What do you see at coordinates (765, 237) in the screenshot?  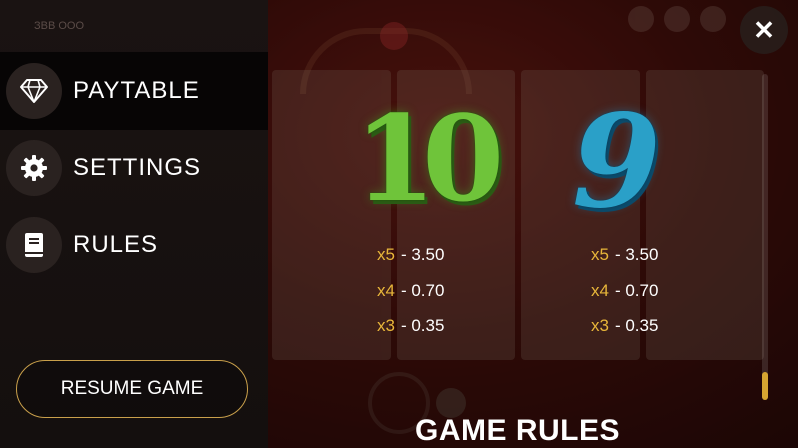 I see `scrollbar-track` at bounding box center [765, 237].